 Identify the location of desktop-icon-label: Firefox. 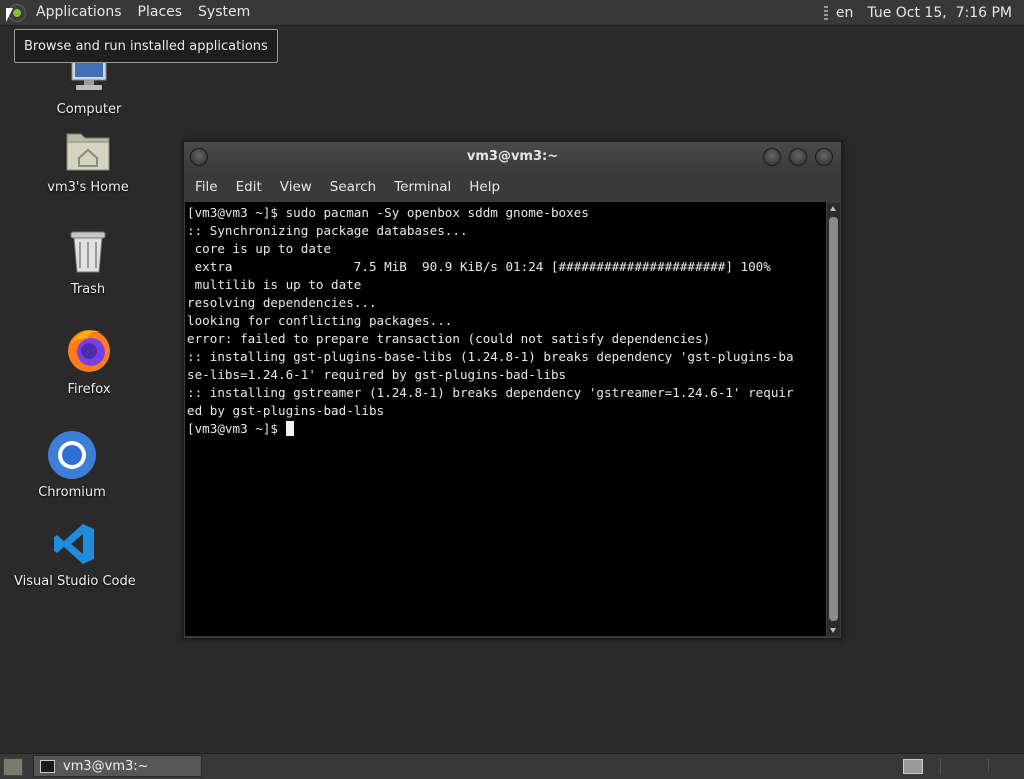
(89, 389).